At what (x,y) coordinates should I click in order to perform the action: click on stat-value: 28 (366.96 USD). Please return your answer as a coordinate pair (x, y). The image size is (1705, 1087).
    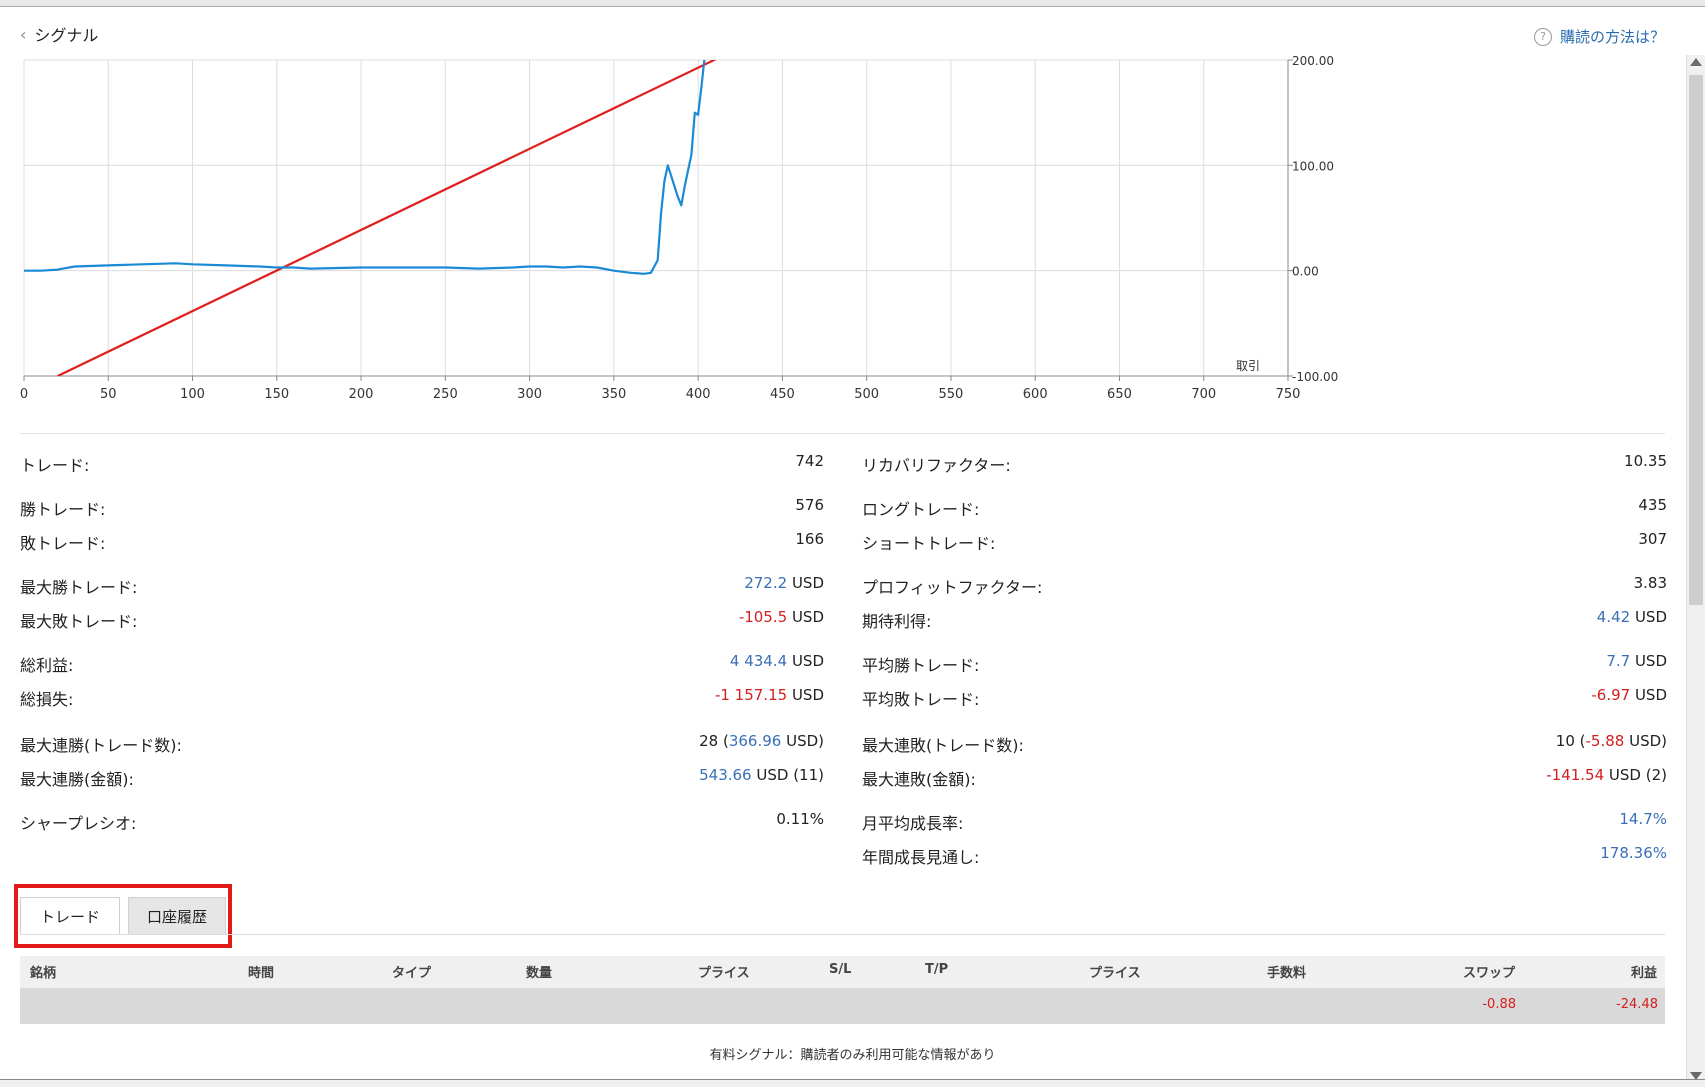
    Looking at the image, I should click on (761, 741).